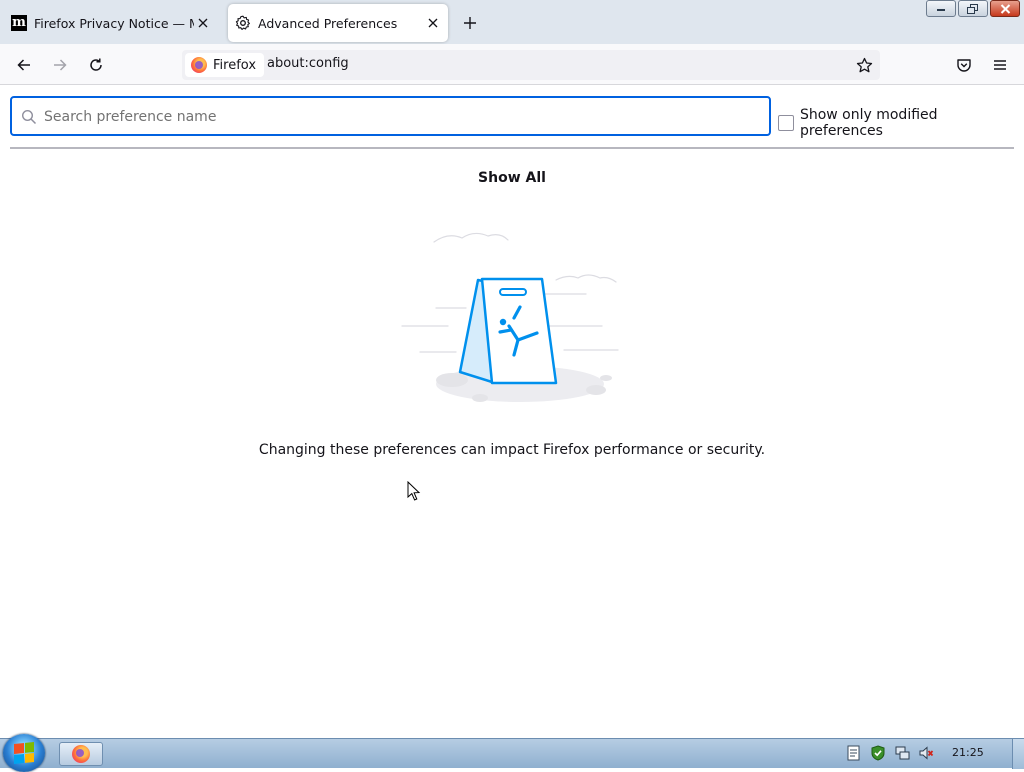  What do you see at coordinates (510, 317) in the screenshot?
I see `caution-sign-illustration` at bounding box center [510, 317].